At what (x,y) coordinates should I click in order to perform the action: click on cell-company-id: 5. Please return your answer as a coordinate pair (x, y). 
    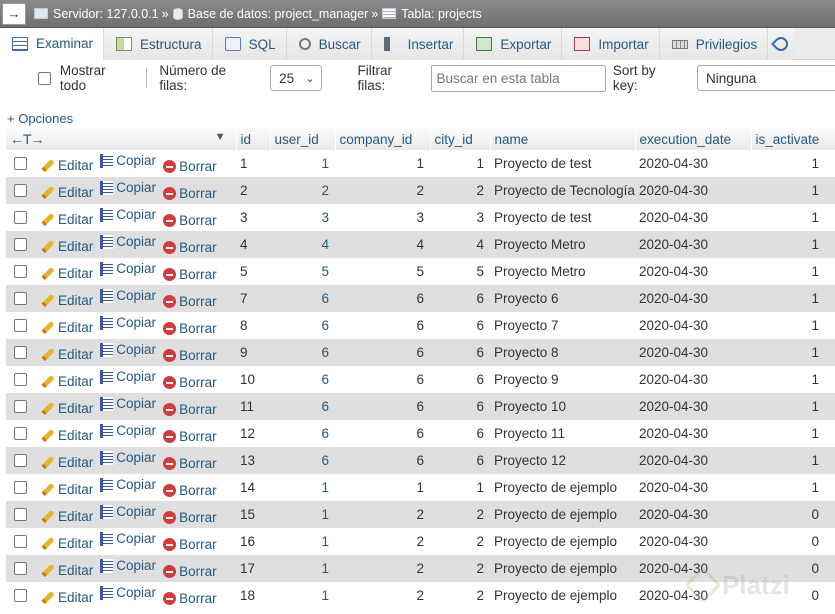
    Looking at the image, I should click on (382, 271).